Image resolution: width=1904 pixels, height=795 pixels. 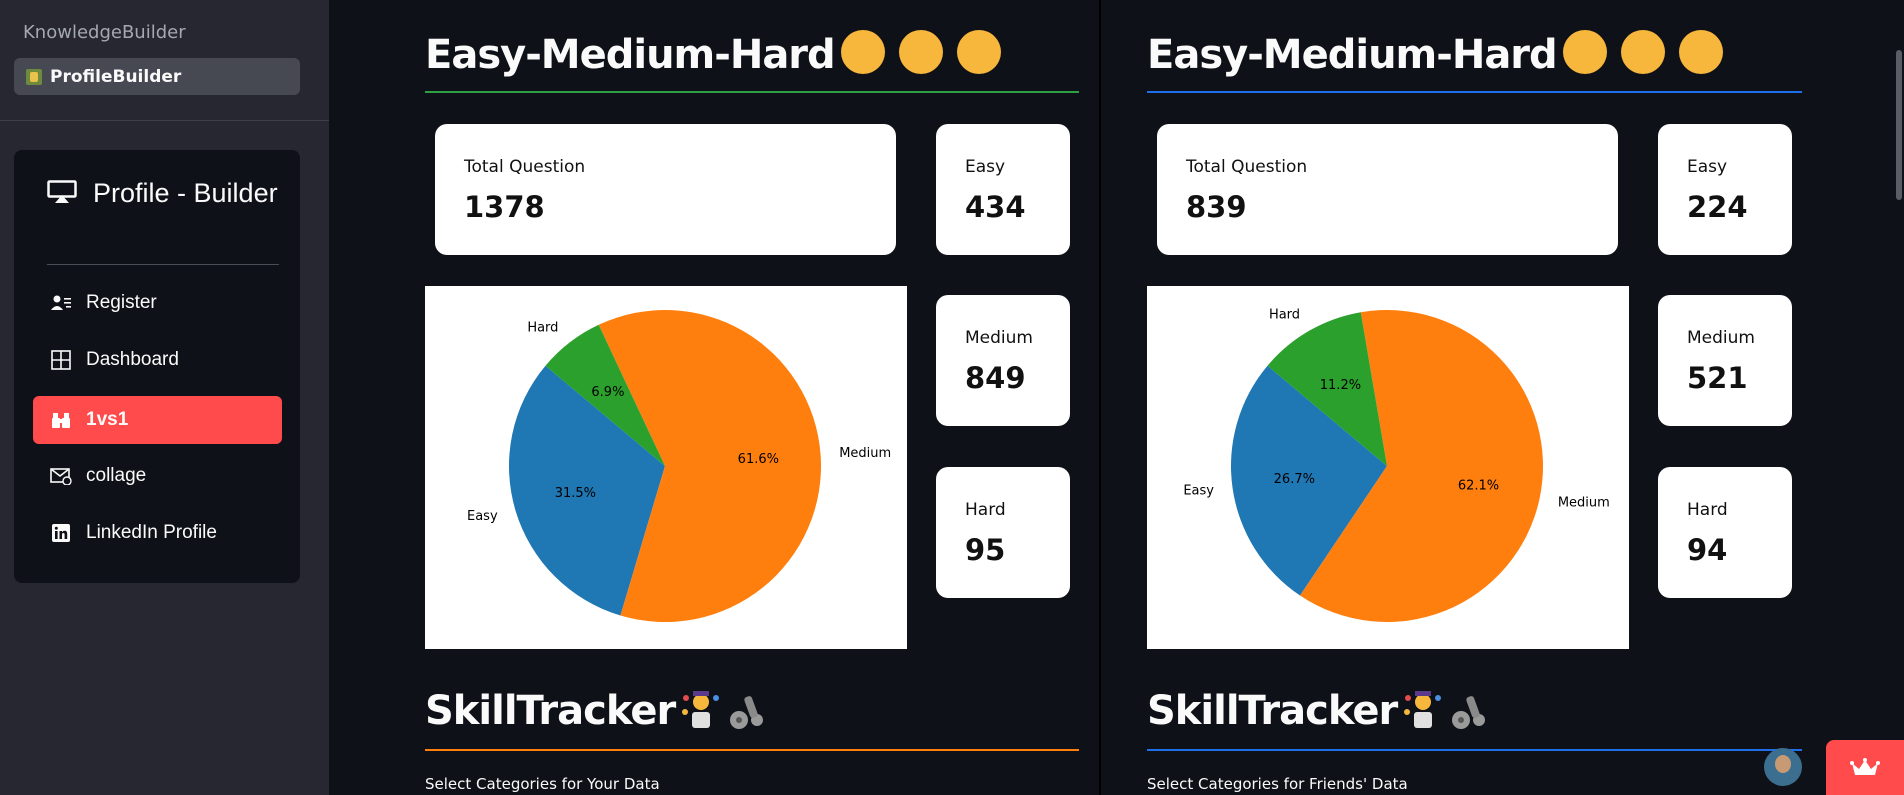 What do you see at coordinates (1899, 125) in the screenshot?
I see `page-scrollbar` at bounding box center [1899, 125].